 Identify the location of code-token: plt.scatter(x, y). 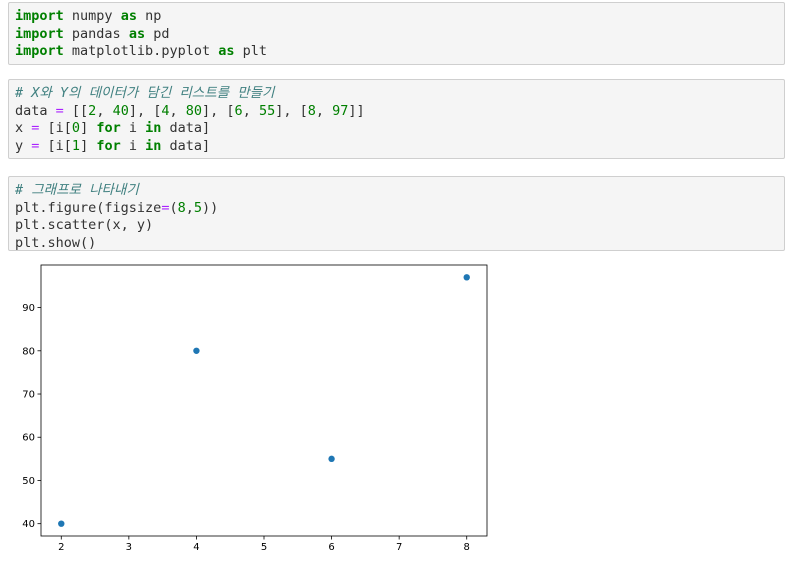
(84, 225).